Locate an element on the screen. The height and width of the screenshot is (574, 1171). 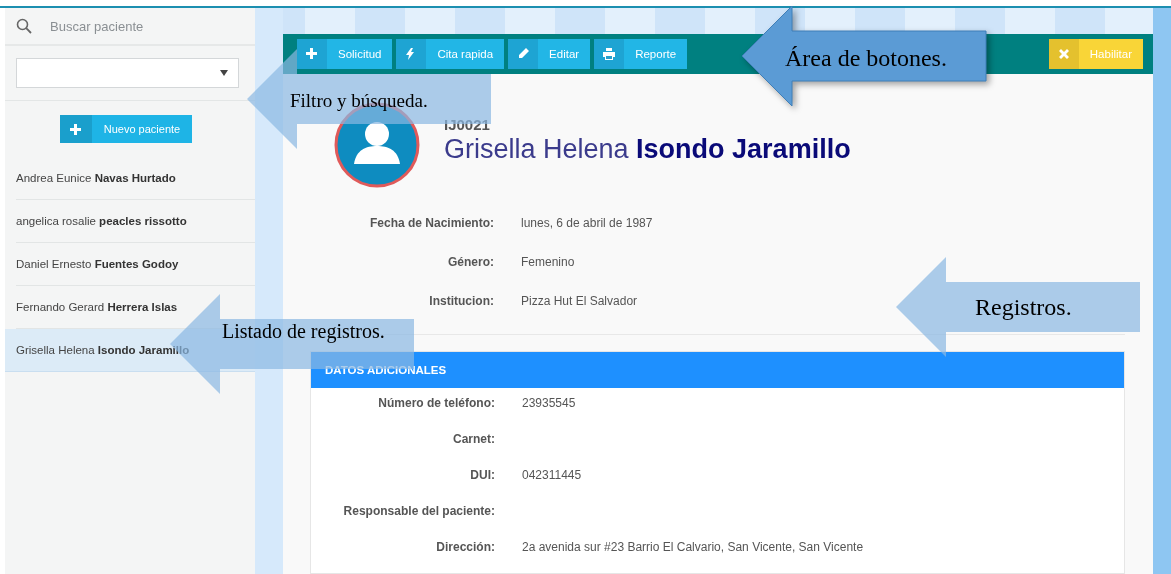
printer-icon is located at coordinates (609, 54).